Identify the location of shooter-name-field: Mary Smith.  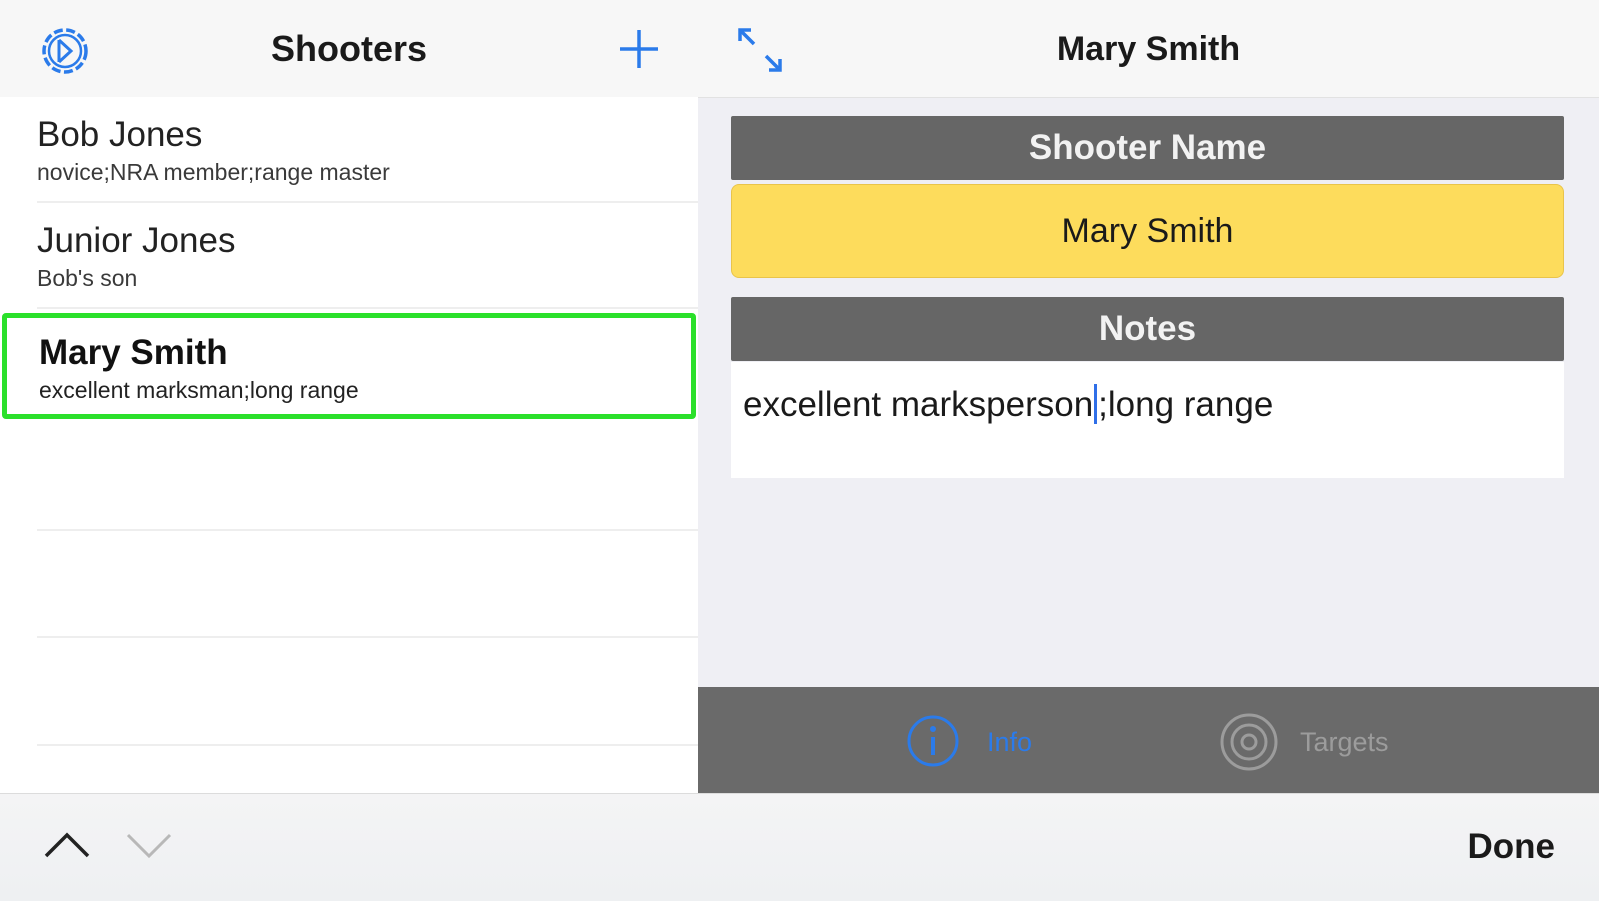
(1147, 231).